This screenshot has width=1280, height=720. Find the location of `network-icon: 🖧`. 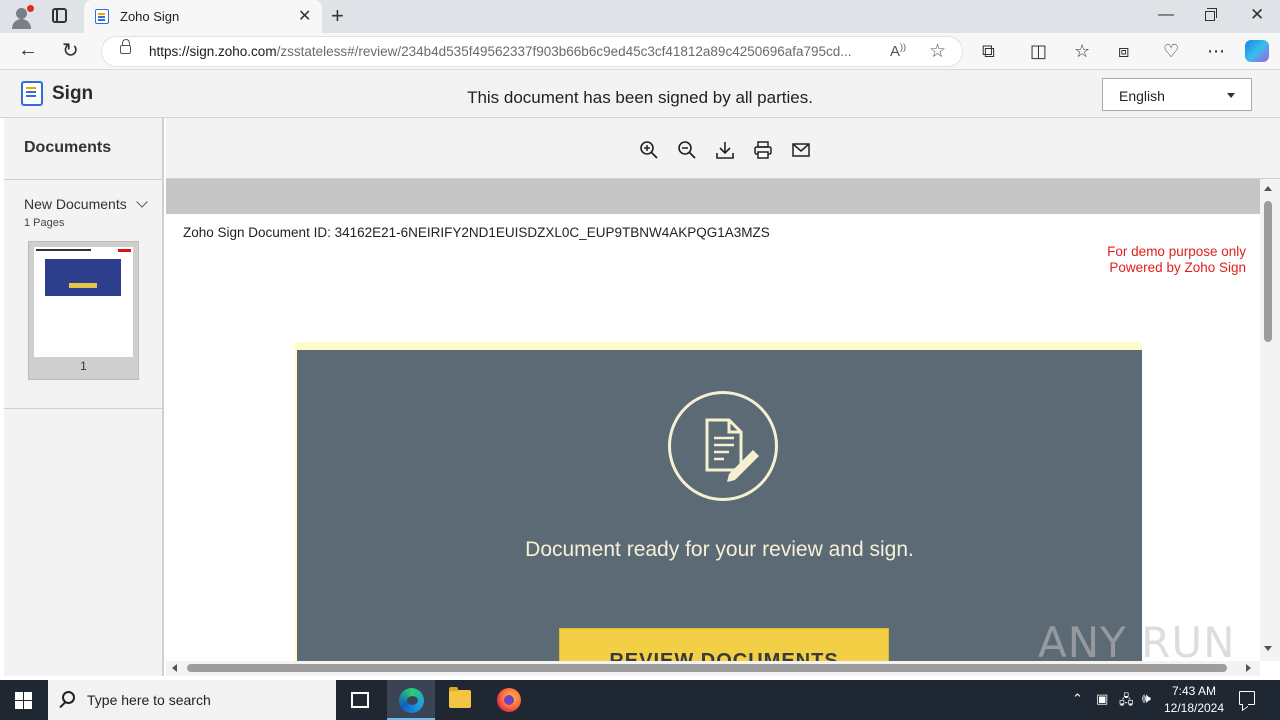

network-icon: 🖧 is located at coordinates (1126, 702).